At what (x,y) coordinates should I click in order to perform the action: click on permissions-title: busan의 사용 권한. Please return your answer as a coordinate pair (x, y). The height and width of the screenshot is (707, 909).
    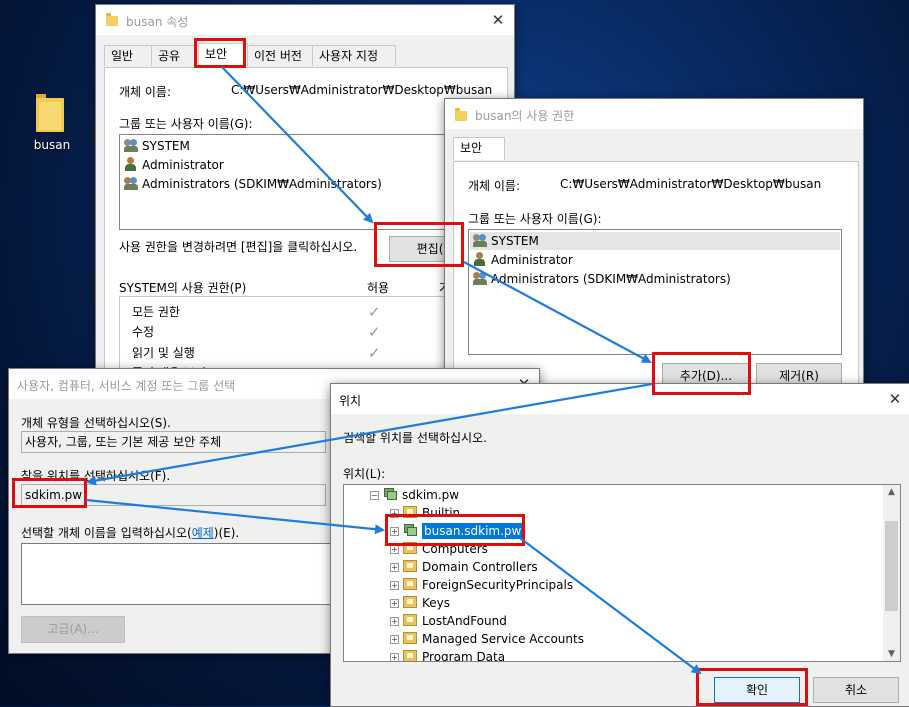
    Looking at the image, I should click on (525, 116).